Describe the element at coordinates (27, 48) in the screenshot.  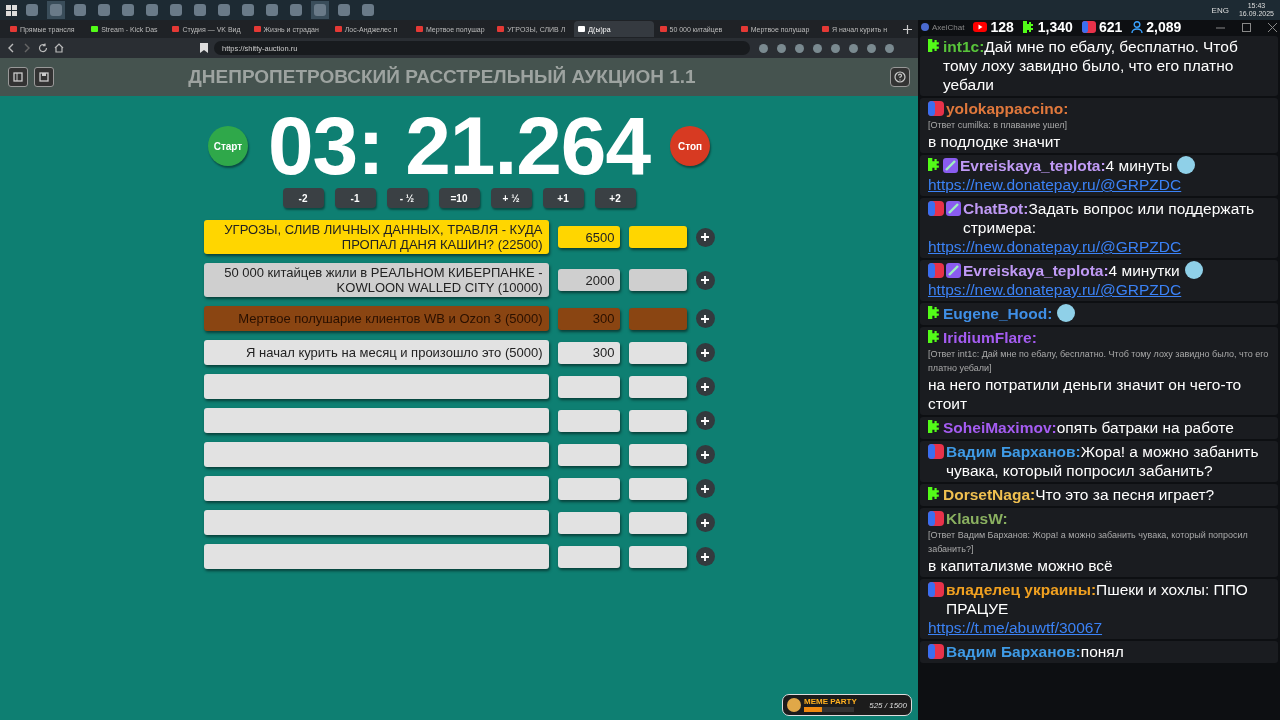
I see `forward-icon` at that location.